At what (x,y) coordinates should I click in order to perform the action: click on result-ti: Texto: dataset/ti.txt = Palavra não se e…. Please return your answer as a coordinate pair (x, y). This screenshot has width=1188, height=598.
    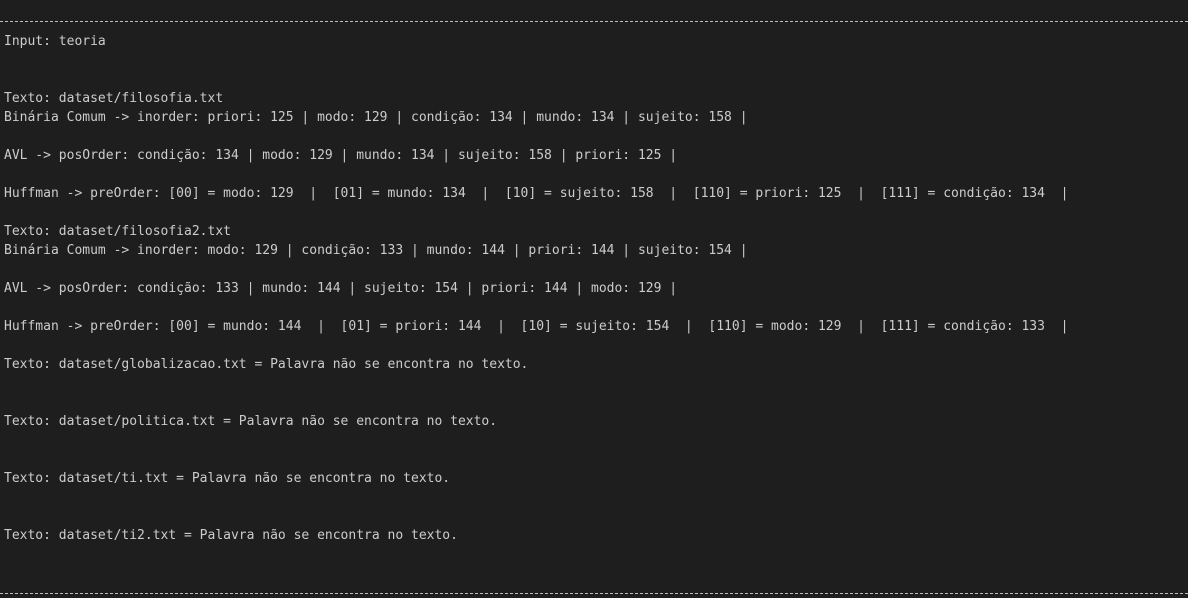
    Looking at the image, I should click on (227, 478).